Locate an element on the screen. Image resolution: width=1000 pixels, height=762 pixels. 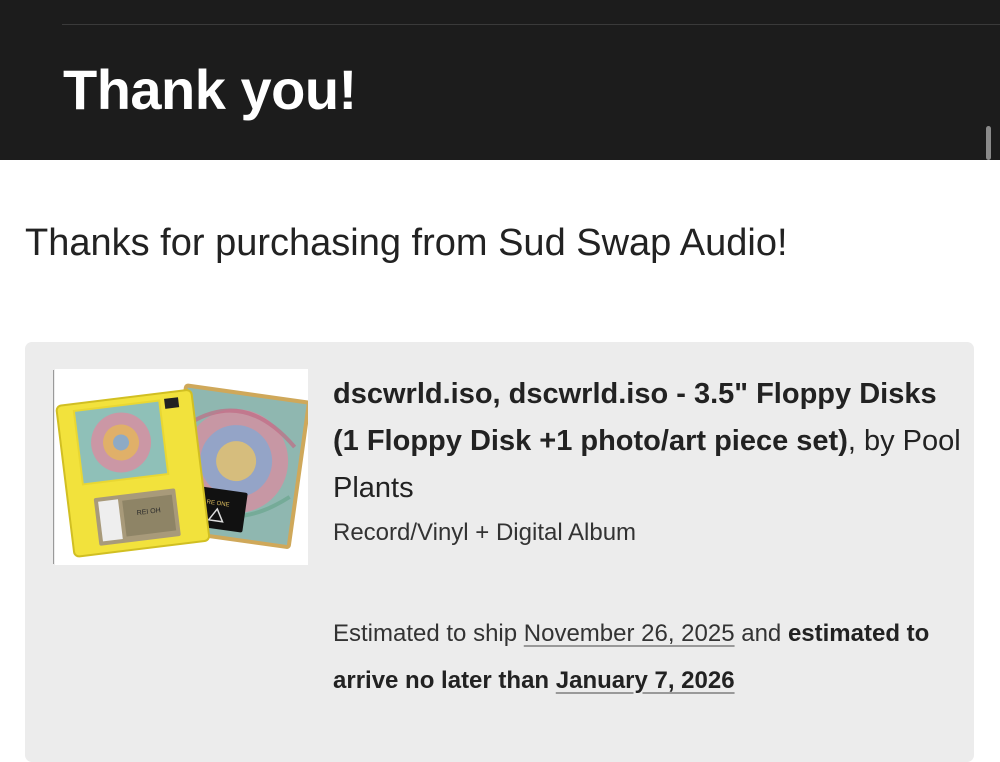
header-divider is located at coordinates (531, 24).